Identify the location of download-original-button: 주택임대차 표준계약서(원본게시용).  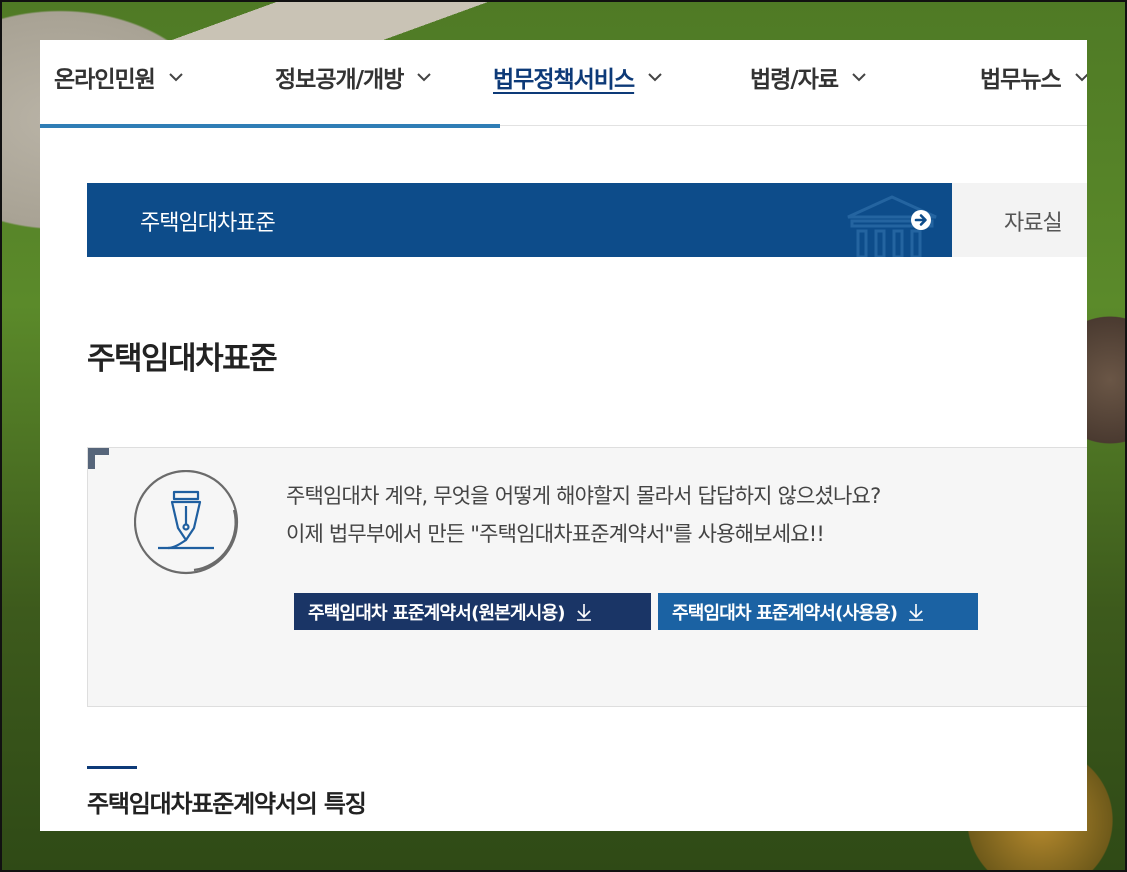
(472, 611).